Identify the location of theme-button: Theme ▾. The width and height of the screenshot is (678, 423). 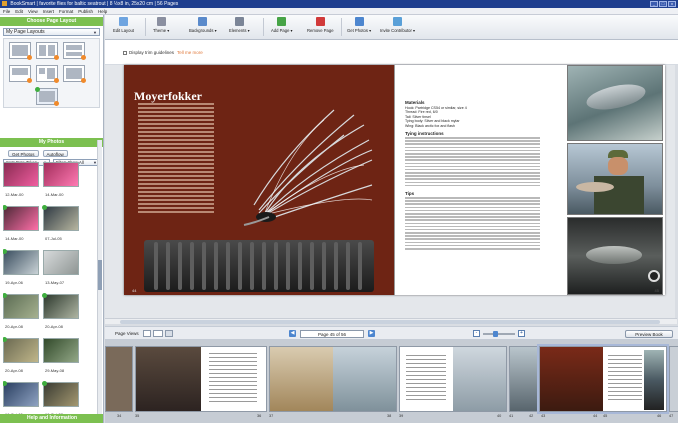
(161, 25).